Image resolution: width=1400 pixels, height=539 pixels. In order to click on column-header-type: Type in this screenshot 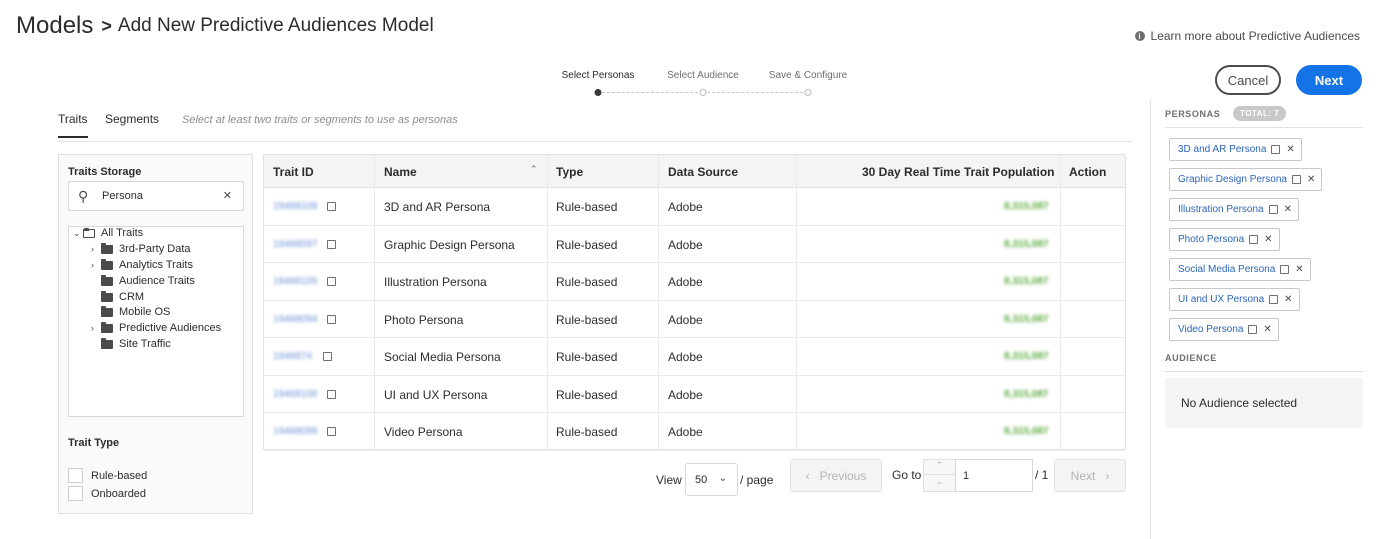, I will do `click(569, 172)`.